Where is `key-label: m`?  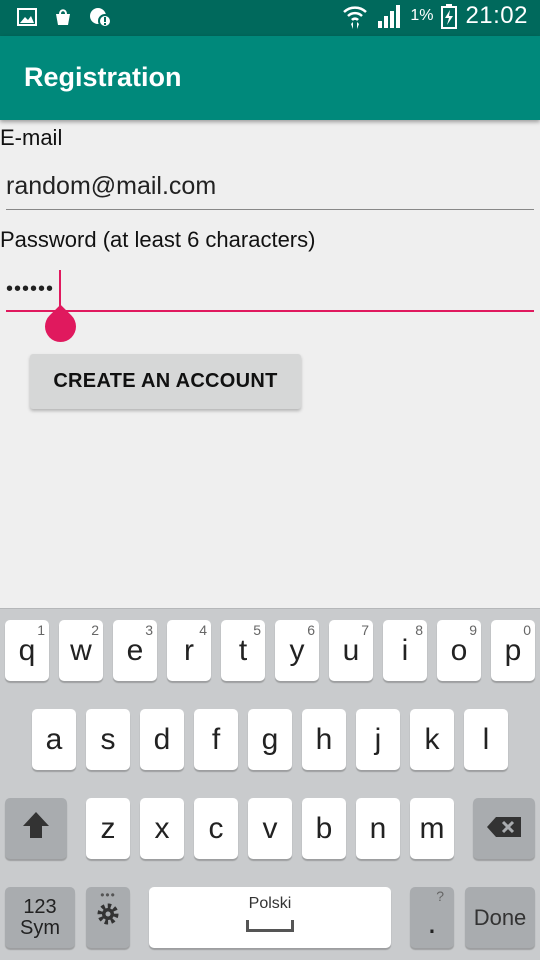 key-label: m is located at coordinates (432, 828).